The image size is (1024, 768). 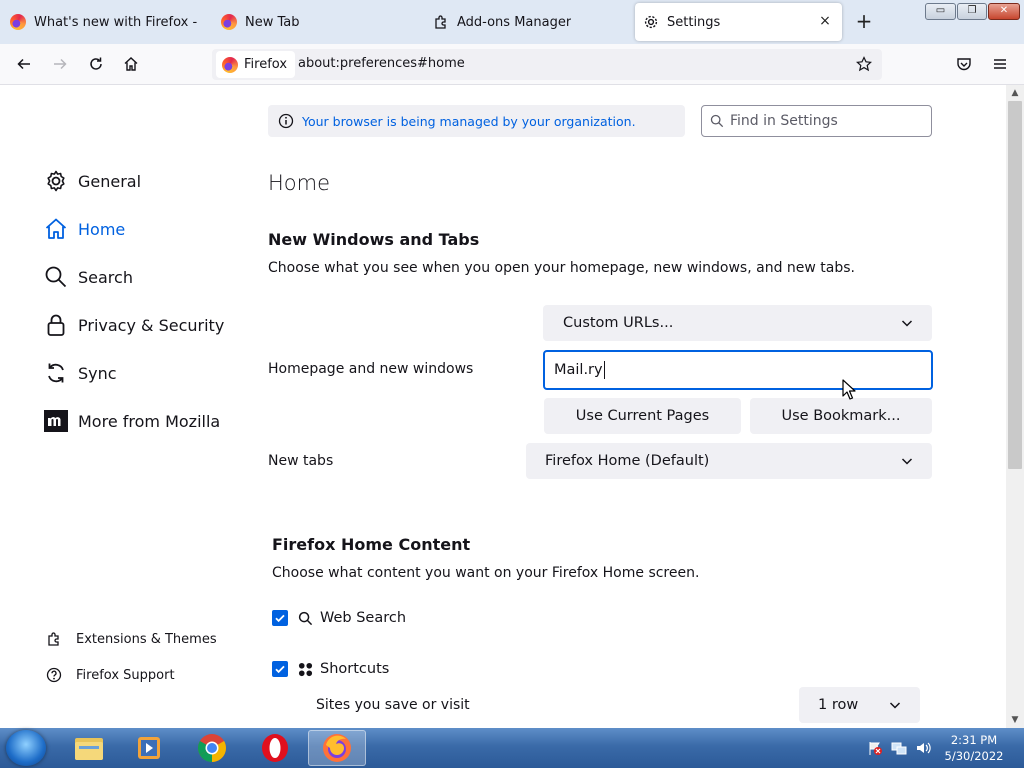 I want to click on reload-button, so click(x=96, y=64).